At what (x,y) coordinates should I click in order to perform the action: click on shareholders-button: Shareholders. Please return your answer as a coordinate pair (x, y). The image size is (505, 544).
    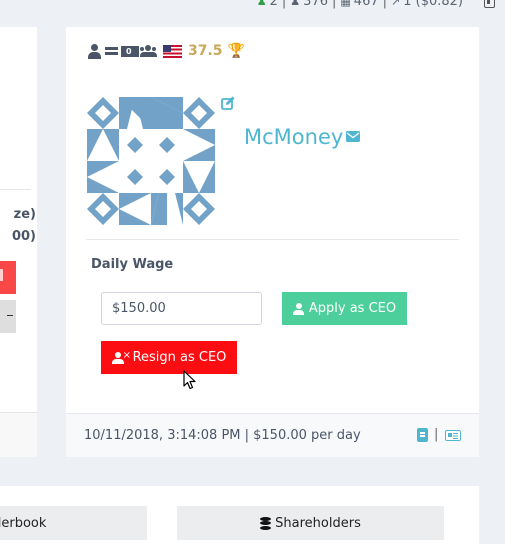
    Looking at the image, I should click on (310, 523).